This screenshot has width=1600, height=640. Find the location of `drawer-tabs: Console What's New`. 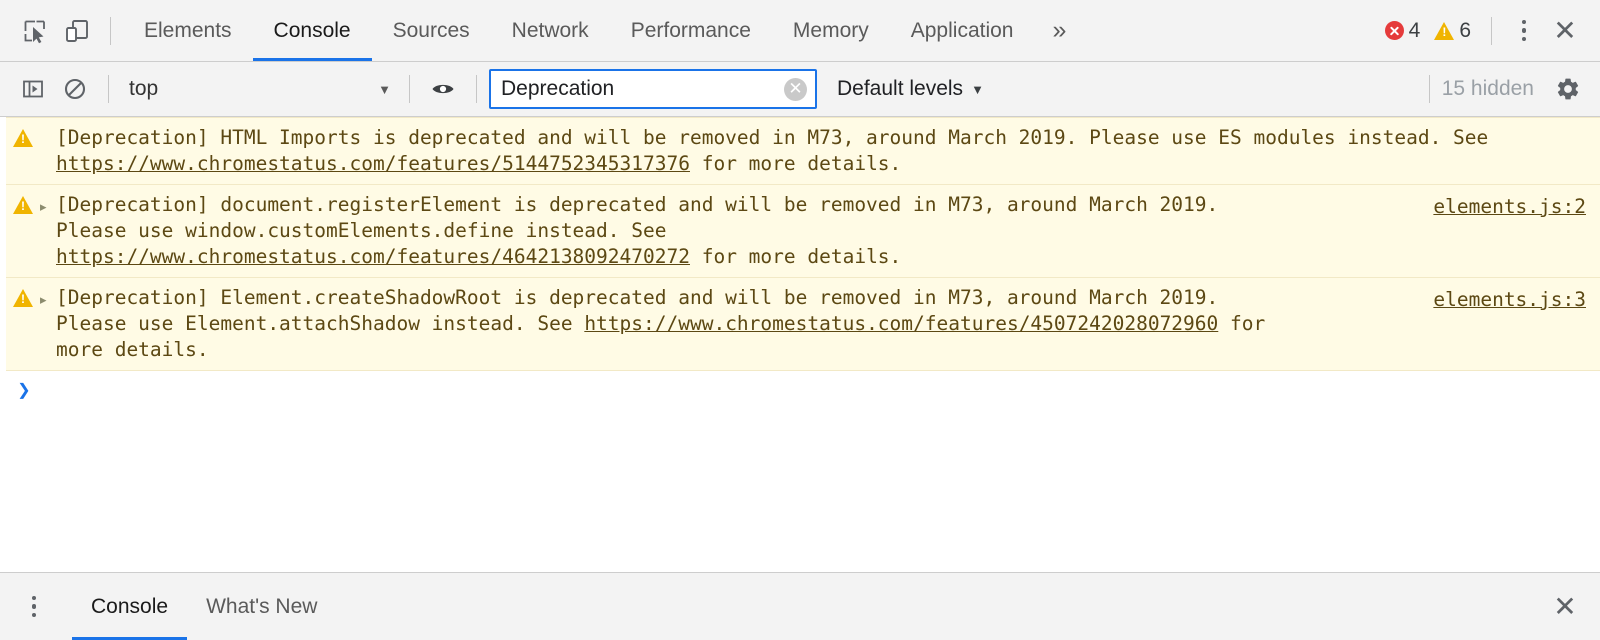

drawer-tabs: Console What's New is located at coordinates (204, 606).